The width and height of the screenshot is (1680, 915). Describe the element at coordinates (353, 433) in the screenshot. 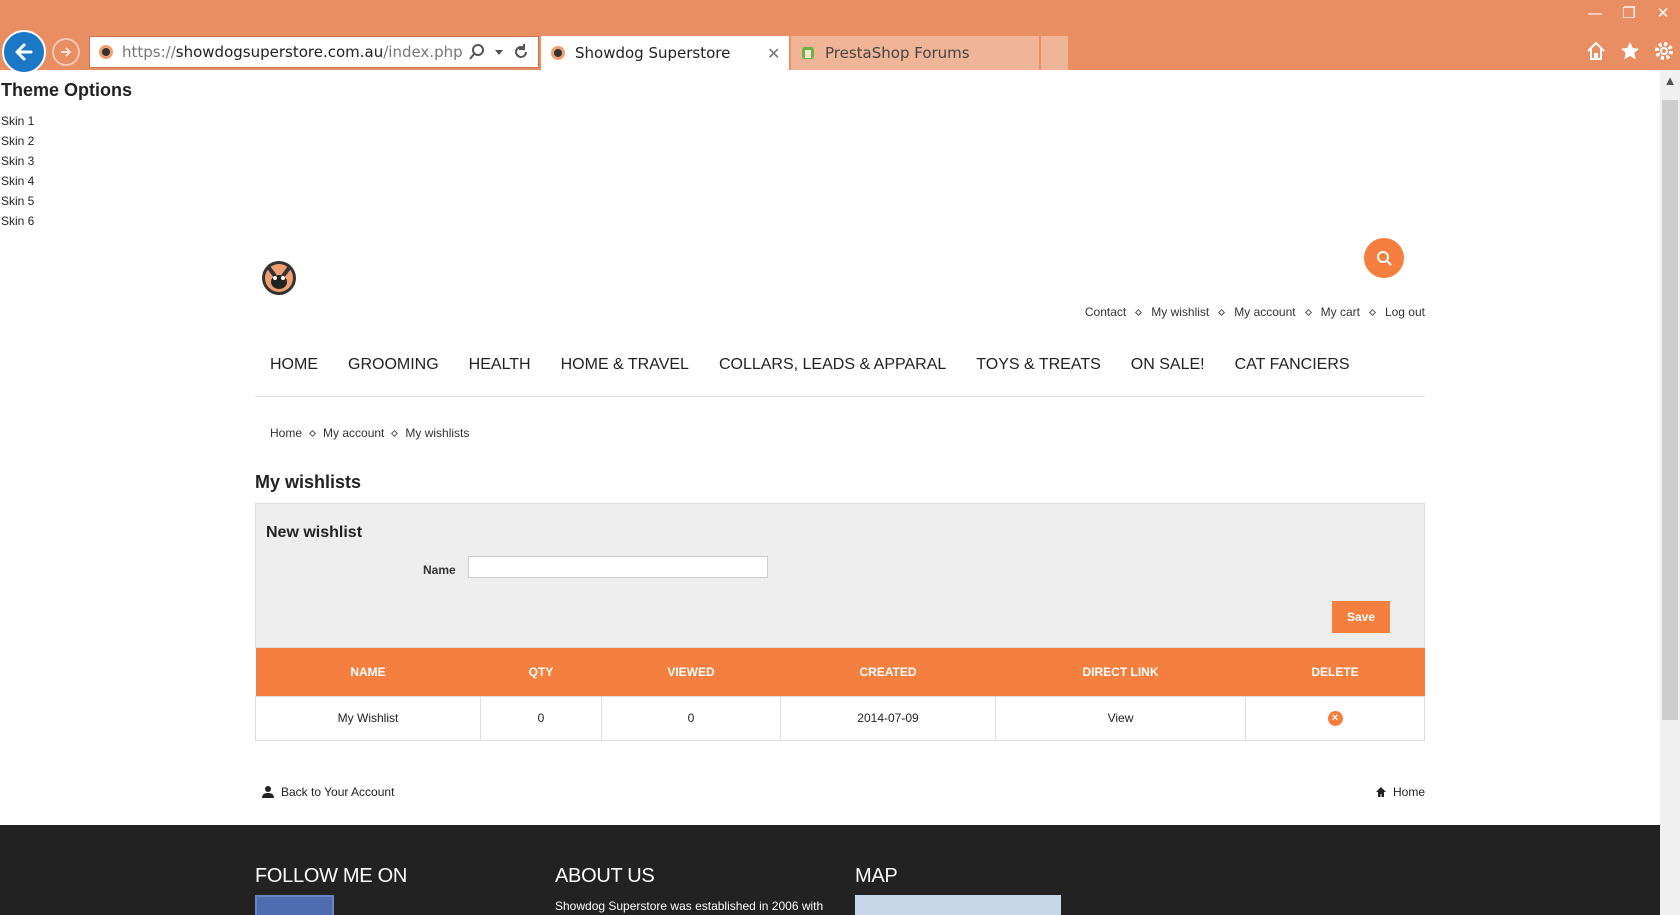

I see `breadcrumb-my-account: My account` at that location.